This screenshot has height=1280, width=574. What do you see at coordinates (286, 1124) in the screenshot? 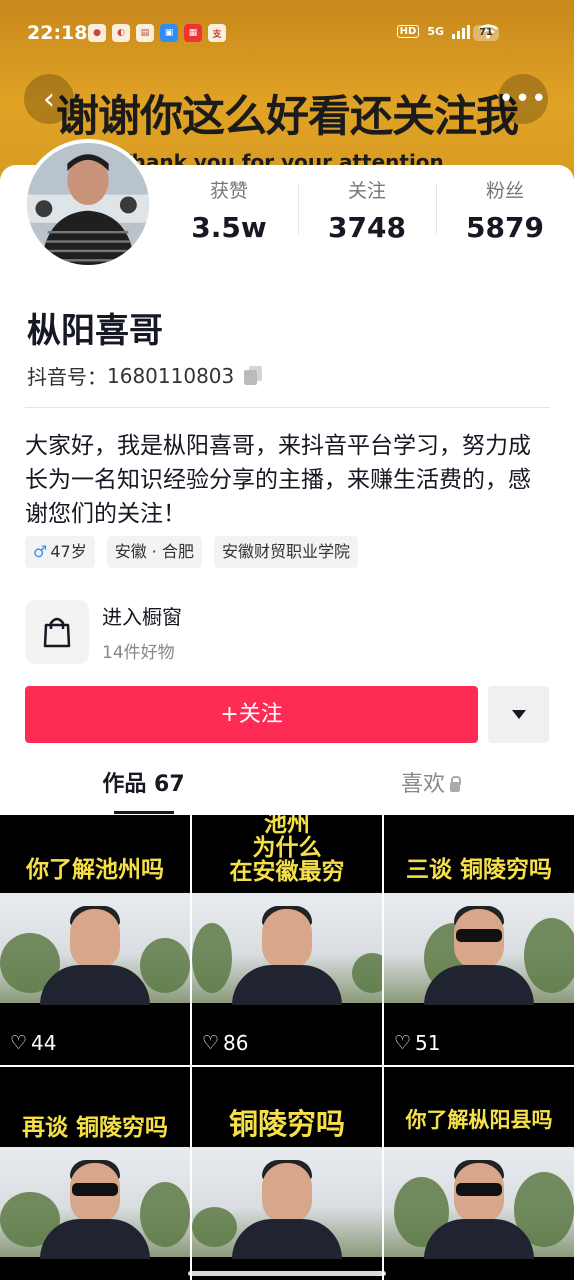
I see `video-title: 铜陵穷吗` at bounding box center [286, 1124].